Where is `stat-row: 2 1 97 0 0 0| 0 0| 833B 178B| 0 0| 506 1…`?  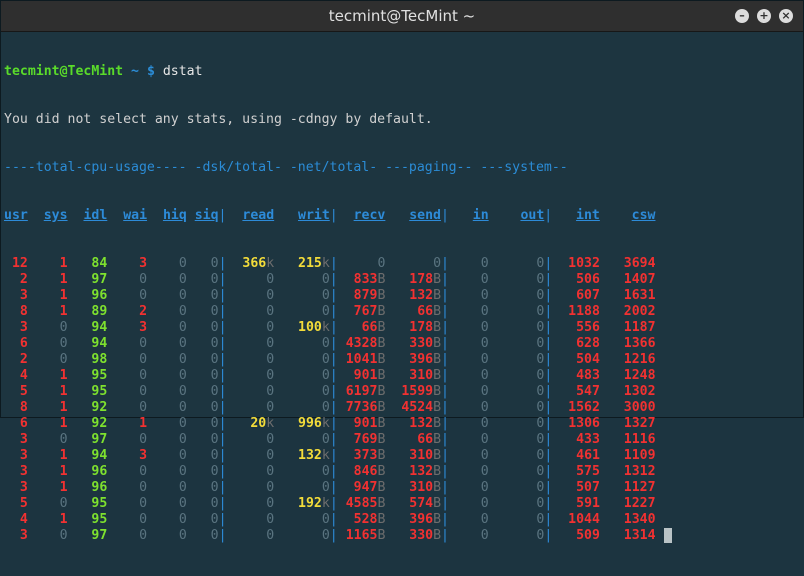
stat-row: 2 1 97 0 0 0| 0 0| 833B 178B| 0 0| 506 1… is located at coordinates (402, 280).